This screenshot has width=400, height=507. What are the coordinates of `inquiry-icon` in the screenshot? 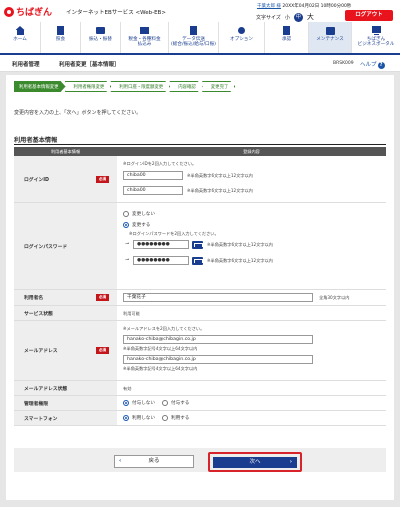 It's located at (60, 30).